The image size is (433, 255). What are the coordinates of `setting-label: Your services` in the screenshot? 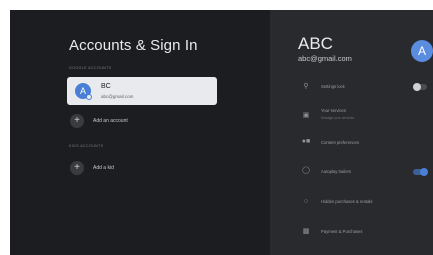 It's located at (333, 110).